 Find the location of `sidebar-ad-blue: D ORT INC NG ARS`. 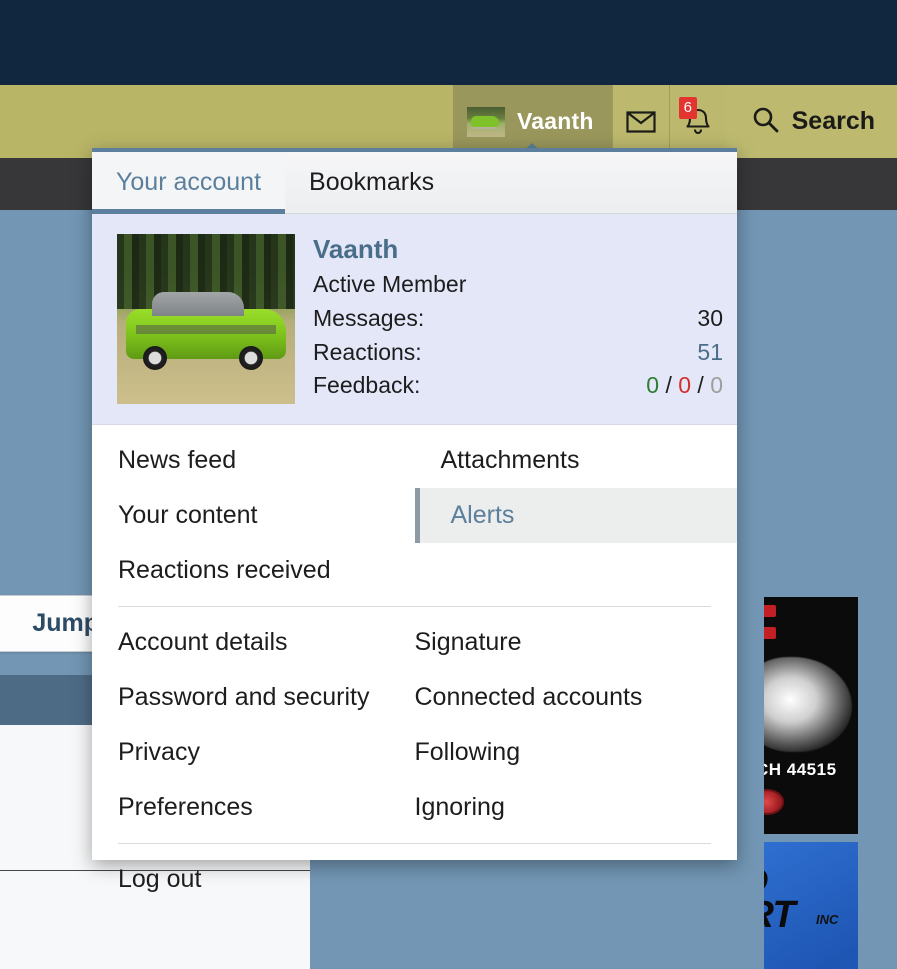

sidebar-ad-blue: D ORT INC NG ARS is located at coordinates (811, 905).